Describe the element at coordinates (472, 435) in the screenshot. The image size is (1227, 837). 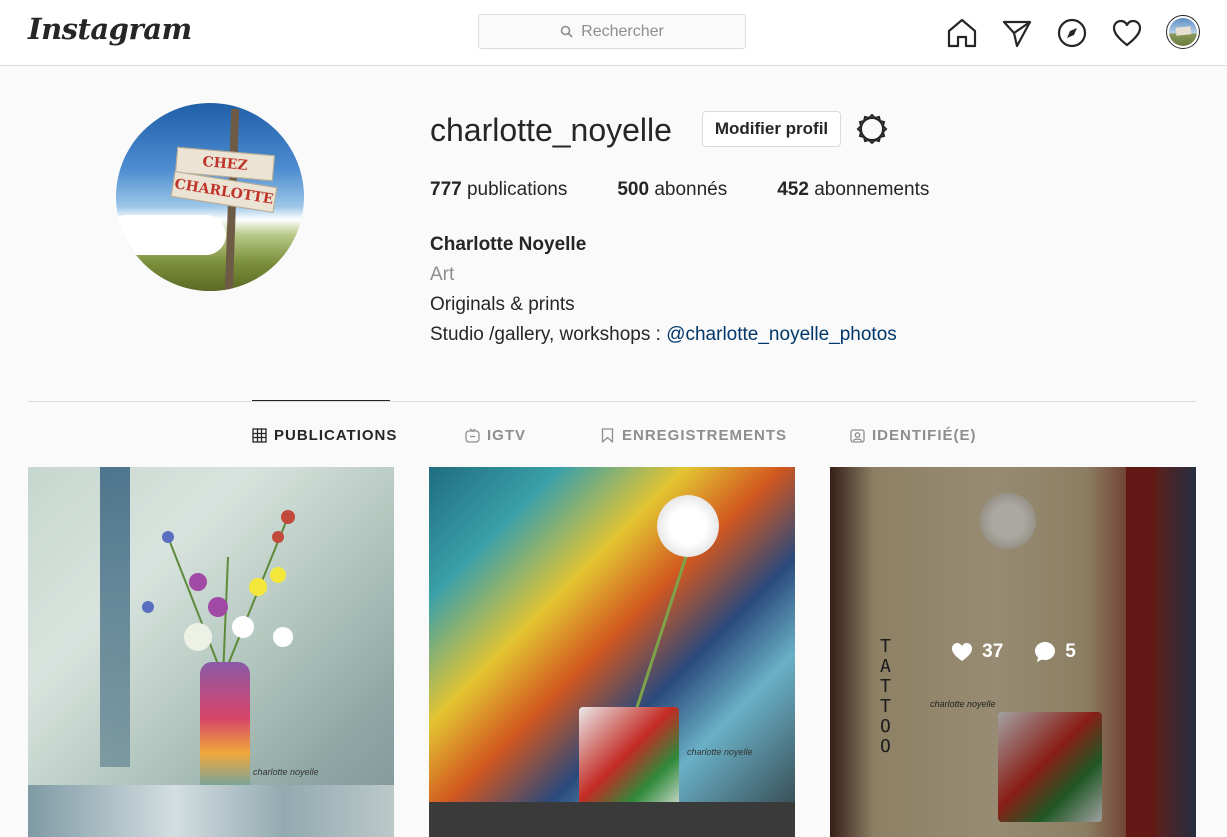
I see `igtv-icon` at that location.